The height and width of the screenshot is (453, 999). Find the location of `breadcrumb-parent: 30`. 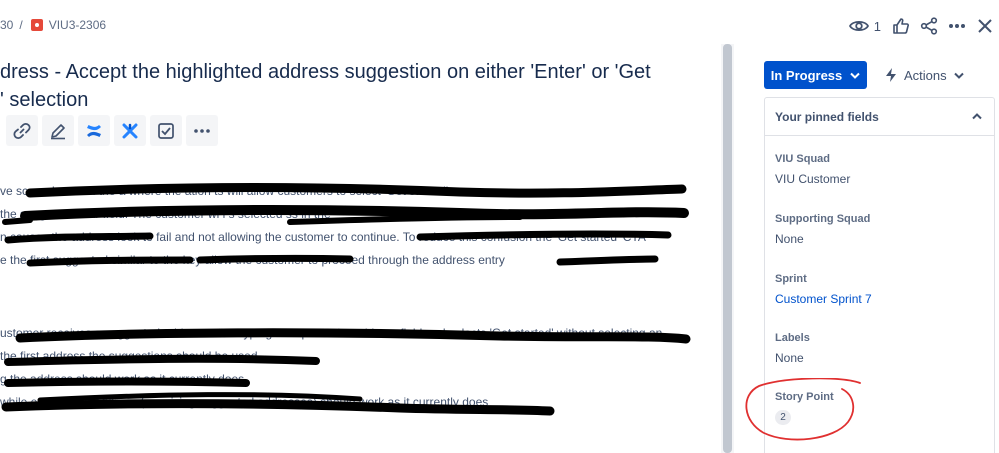

breadcrumb-parent: 30 is located at coordinates (6, 25).